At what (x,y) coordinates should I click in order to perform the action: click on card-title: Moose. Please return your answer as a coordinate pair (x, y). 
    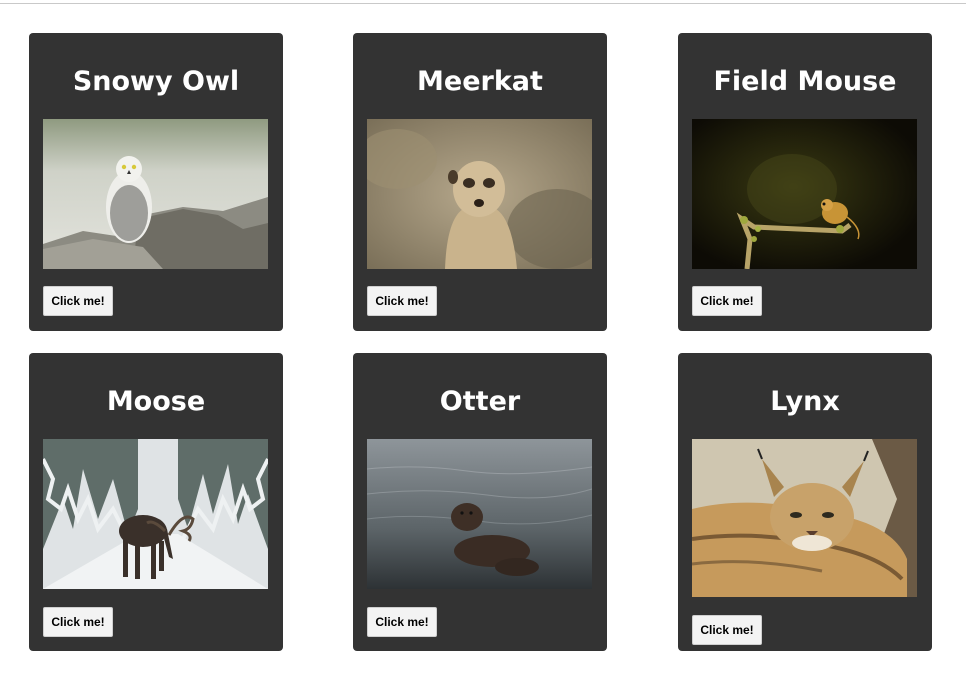
    Looking at the image, I should click on (156, 401).